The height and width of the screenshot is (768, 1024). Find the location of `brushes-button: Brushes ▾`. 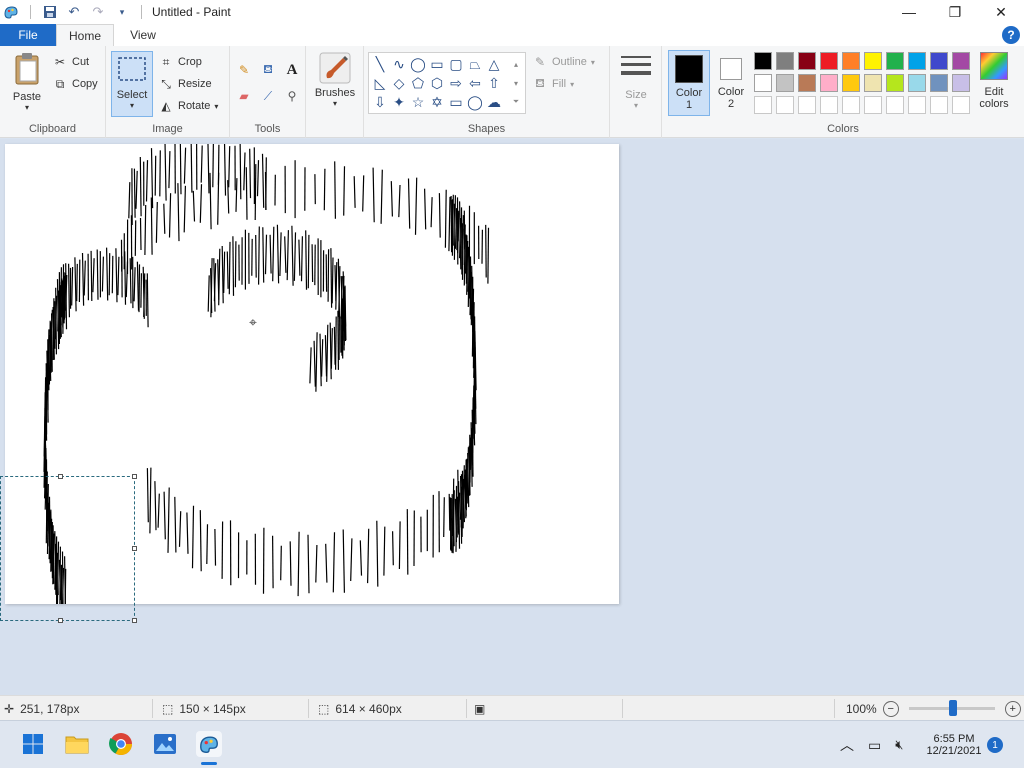

brushes-button: Brushes ▾ is located at coordinates (335, 80).